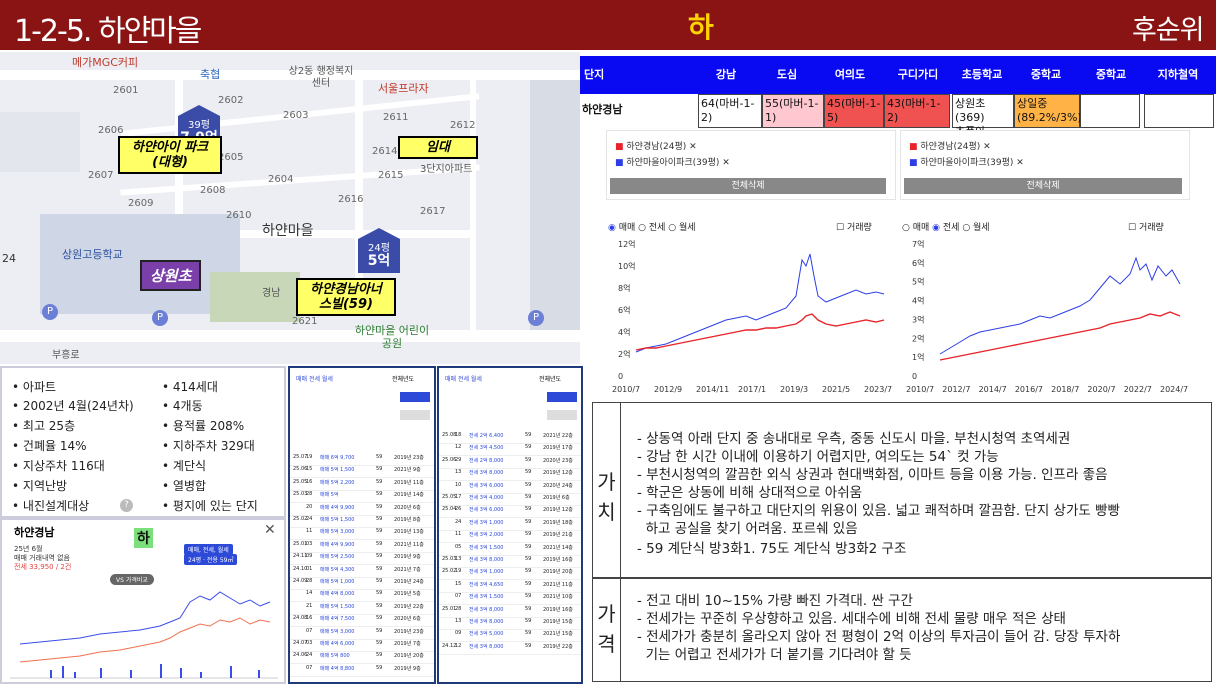 This screenshot has width=1216, height=684. What do you see at coordinates (337, 532) in the screenshot?
I see `table-cell: 매매 5억 3,000` at bounding box center [337, 532].